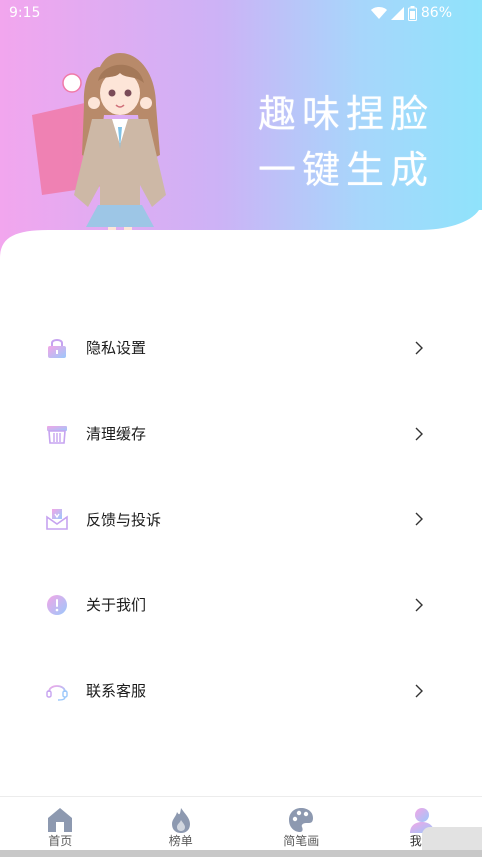 The height and width of the screenshot is (857, 482). What do you see at coordinates (241, 348) in the screenshot?
I see `menu-item-privacy: 隐私设置` at bounding box center [241, 348].